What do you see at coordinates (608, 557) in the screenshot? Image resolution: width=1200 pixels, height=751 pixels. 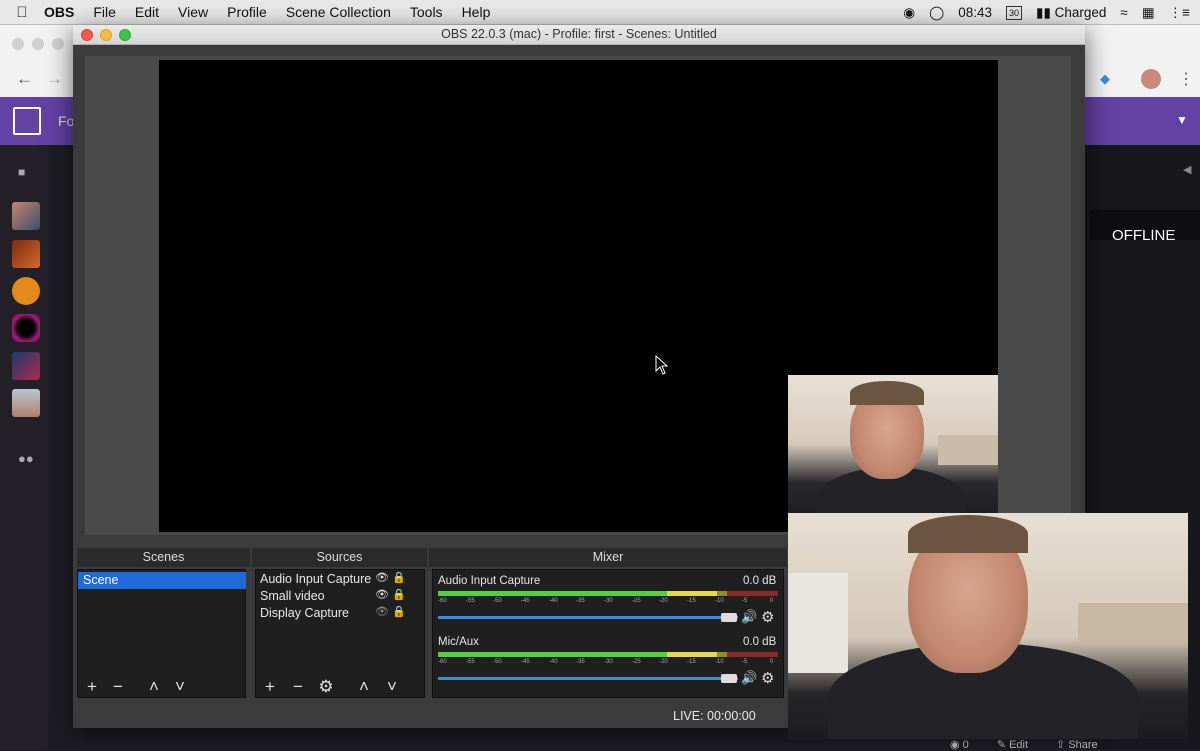 I see `mixer-dock-title: Mixer` at bounding box center [608, 557].